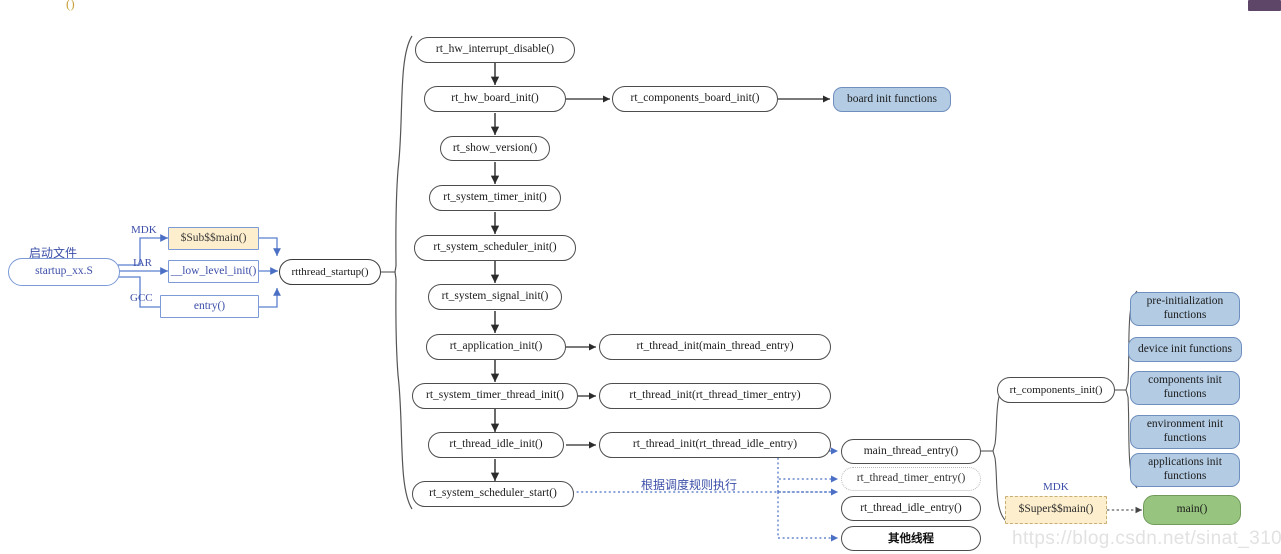 This screenshot has width=1281, height=554. I want to click on top-right-color-bar, so click(1264, 5).